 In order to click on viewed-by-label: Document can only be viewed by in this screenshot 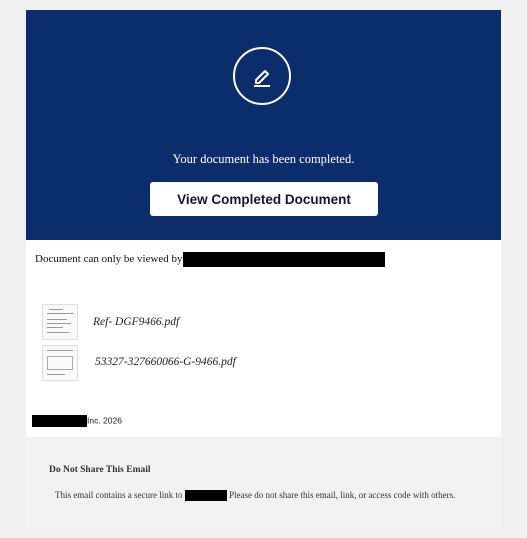, I will do `click(109, 259)`.